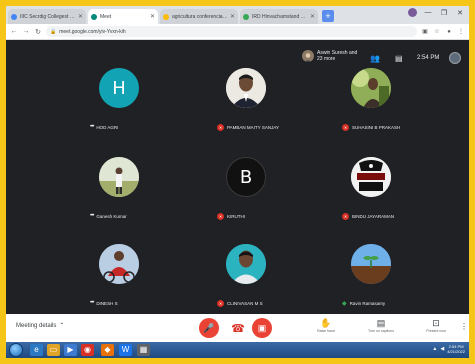  I want to click on tab-label: Meet, so click(106, 16).